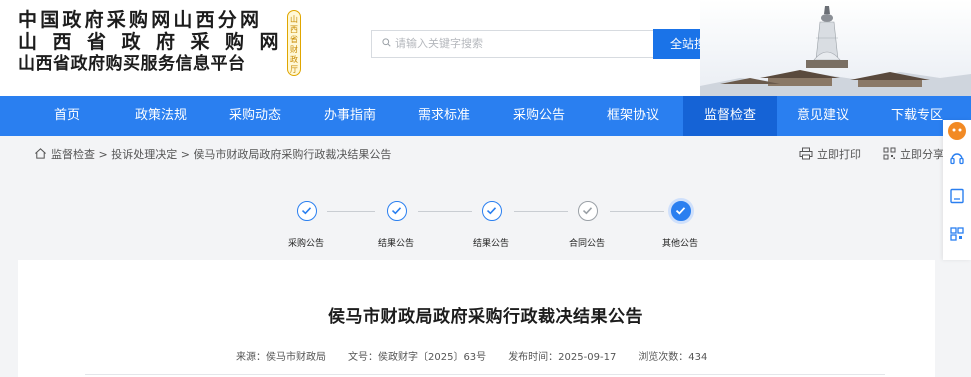  I want to click on nav-item-home: 首页, so click(67, 116).